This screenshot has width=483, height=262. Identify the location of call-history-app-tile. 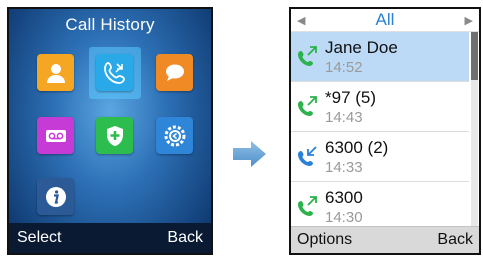
(114, 72).